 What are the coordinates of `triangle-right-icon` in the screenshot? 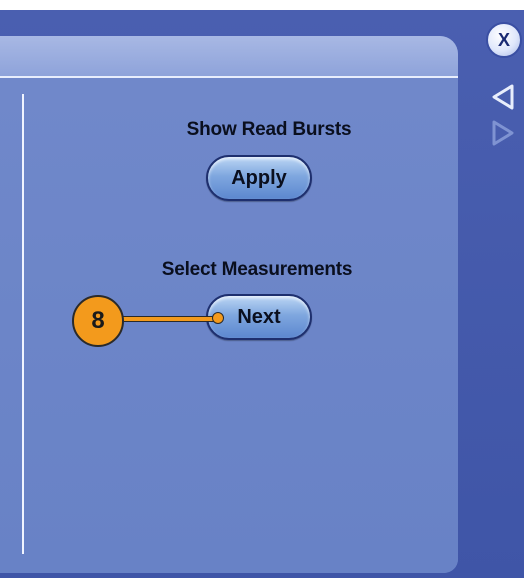 It's located at (503, 133).